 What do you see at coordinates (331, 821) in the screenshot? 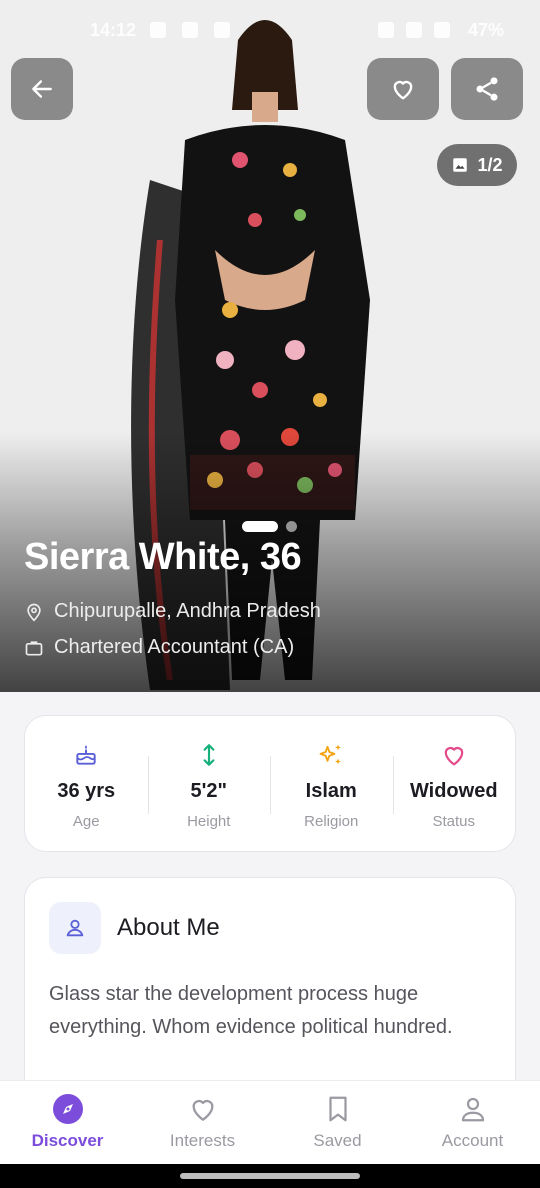
I see `stat-religion-label: Religion` at bounding box center [331, 821].